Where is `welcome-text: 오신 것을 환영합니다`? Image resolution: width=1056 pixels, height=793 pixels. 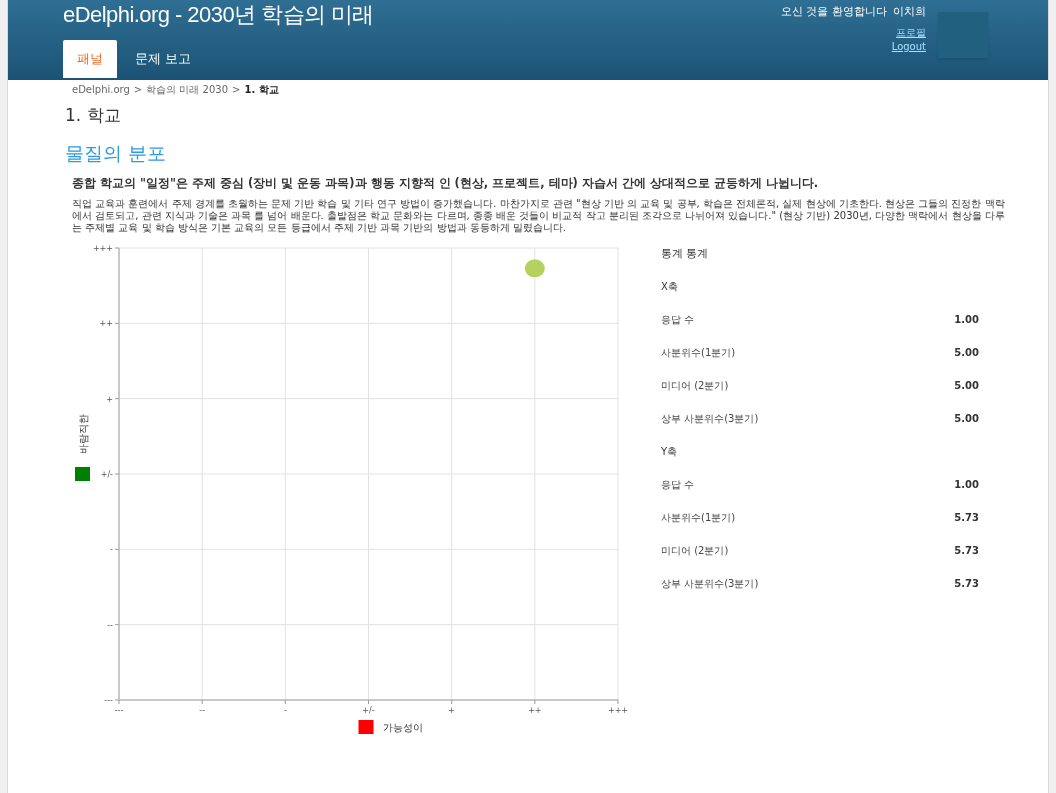 welcome-text: 오신 것을 환영합니다 is located at coordinates (834, 12).